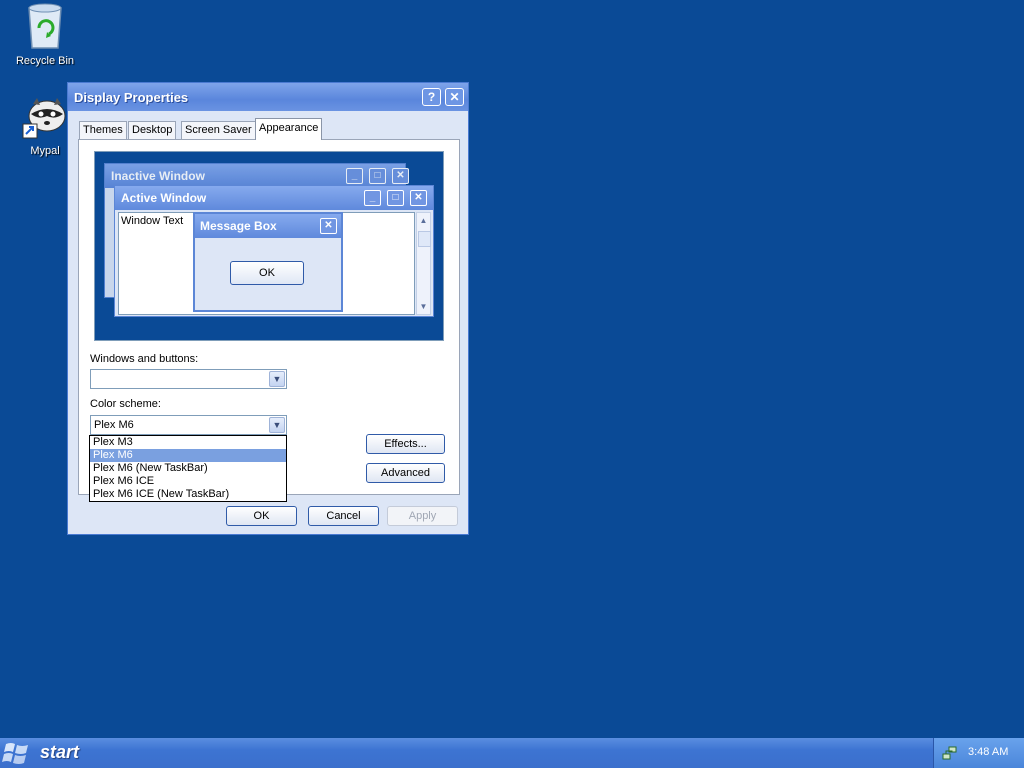 The width and height of the screenshot is (1024, 768). What do you see at coordinates (15, 753) in the screenshot?
I see `windows-logo-icon` at bounding box center [15, 753].